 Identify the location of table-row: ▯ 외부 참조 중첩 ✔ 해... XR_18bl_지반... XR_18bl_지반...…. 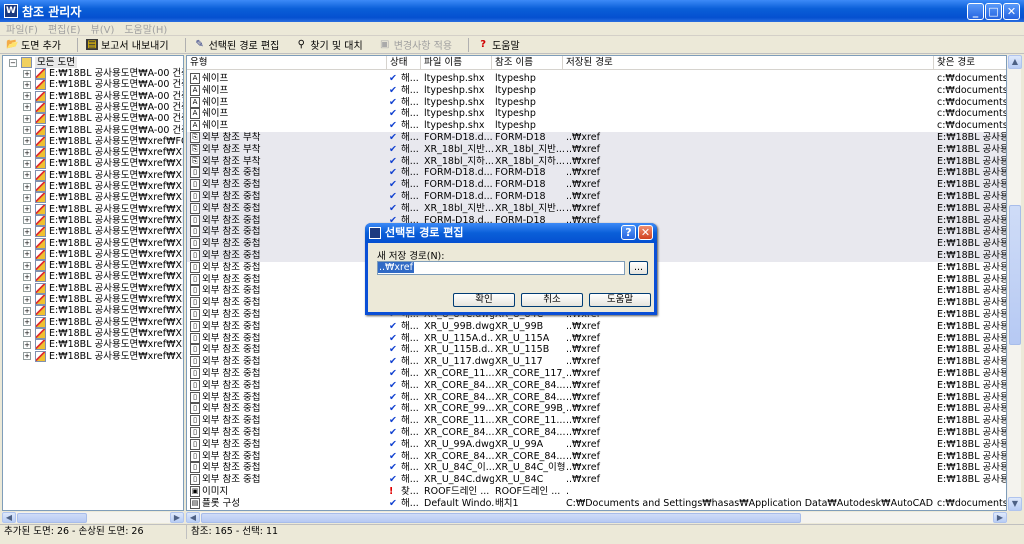
(596, 208).